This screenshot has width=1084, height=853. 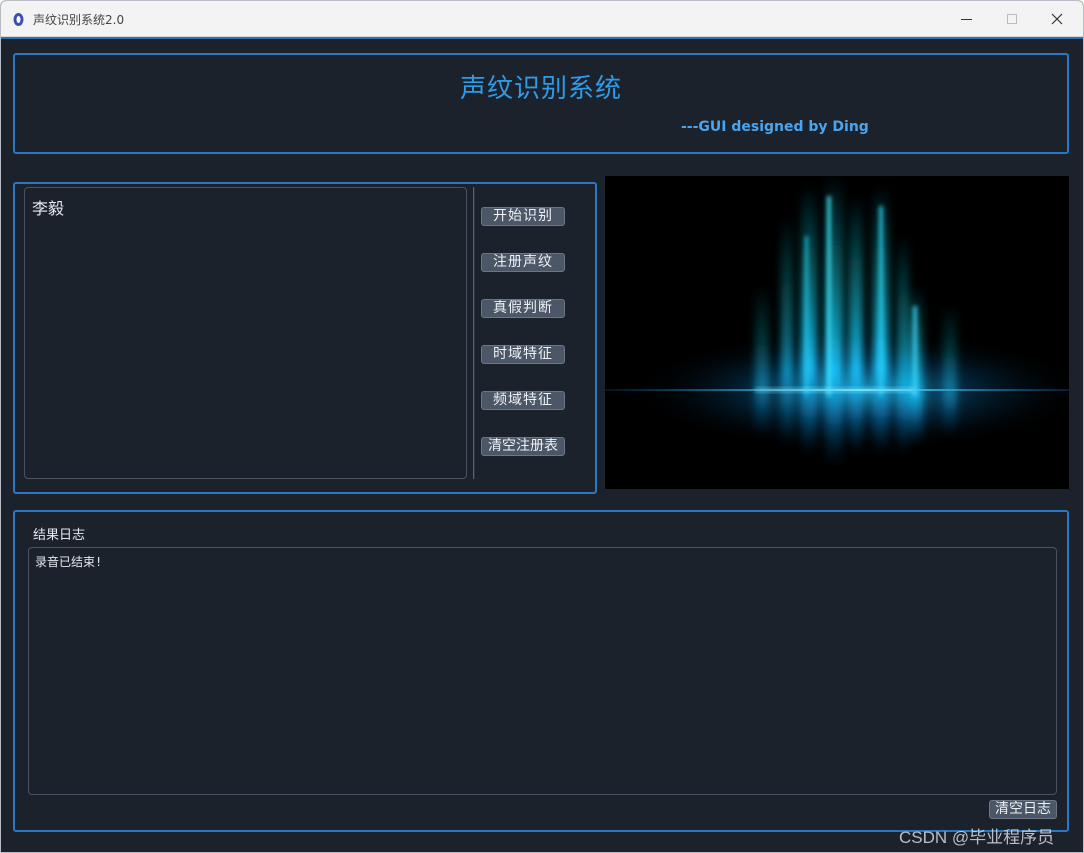 I want to click on header-panel: 声纹识别系统 ---GUI designed by Ding, so click(x=541, y=103).